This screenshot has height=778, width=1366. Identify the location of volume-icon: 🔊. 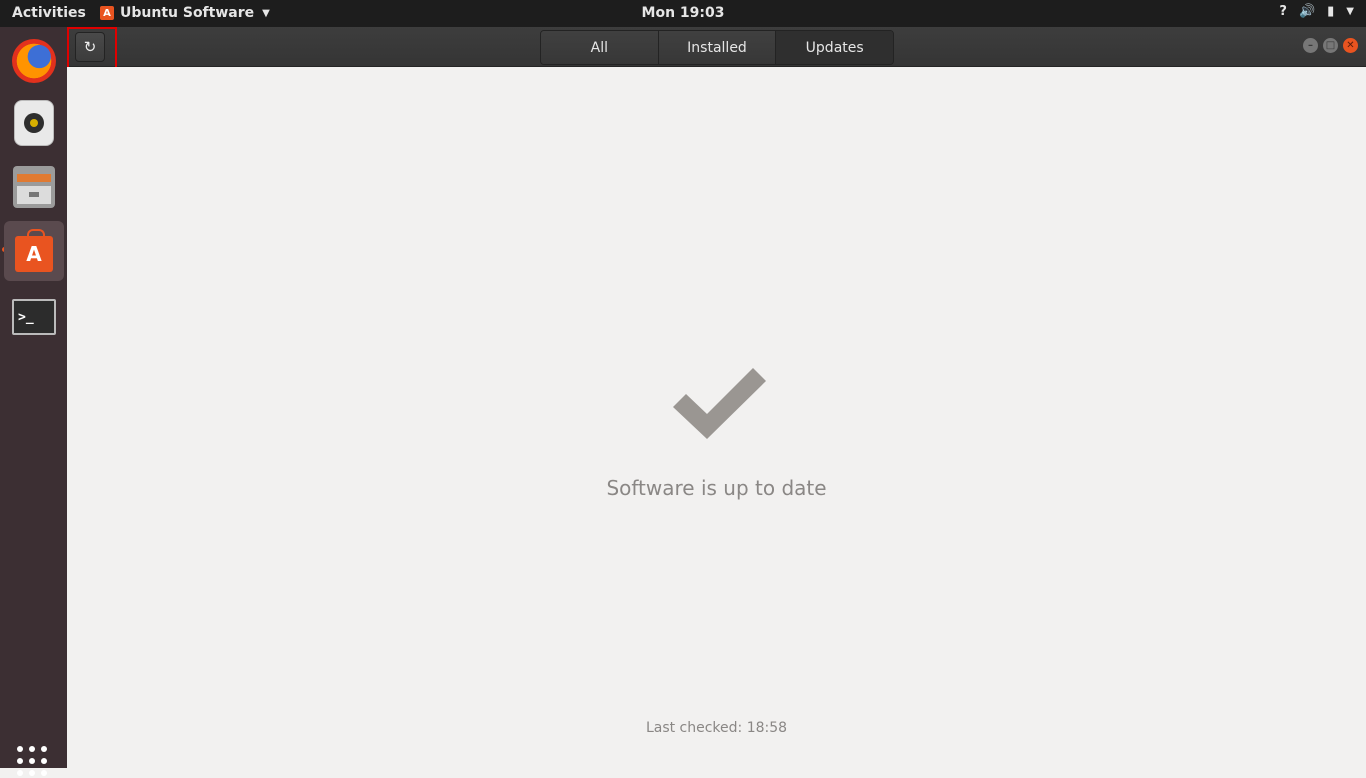
(1307, 11).